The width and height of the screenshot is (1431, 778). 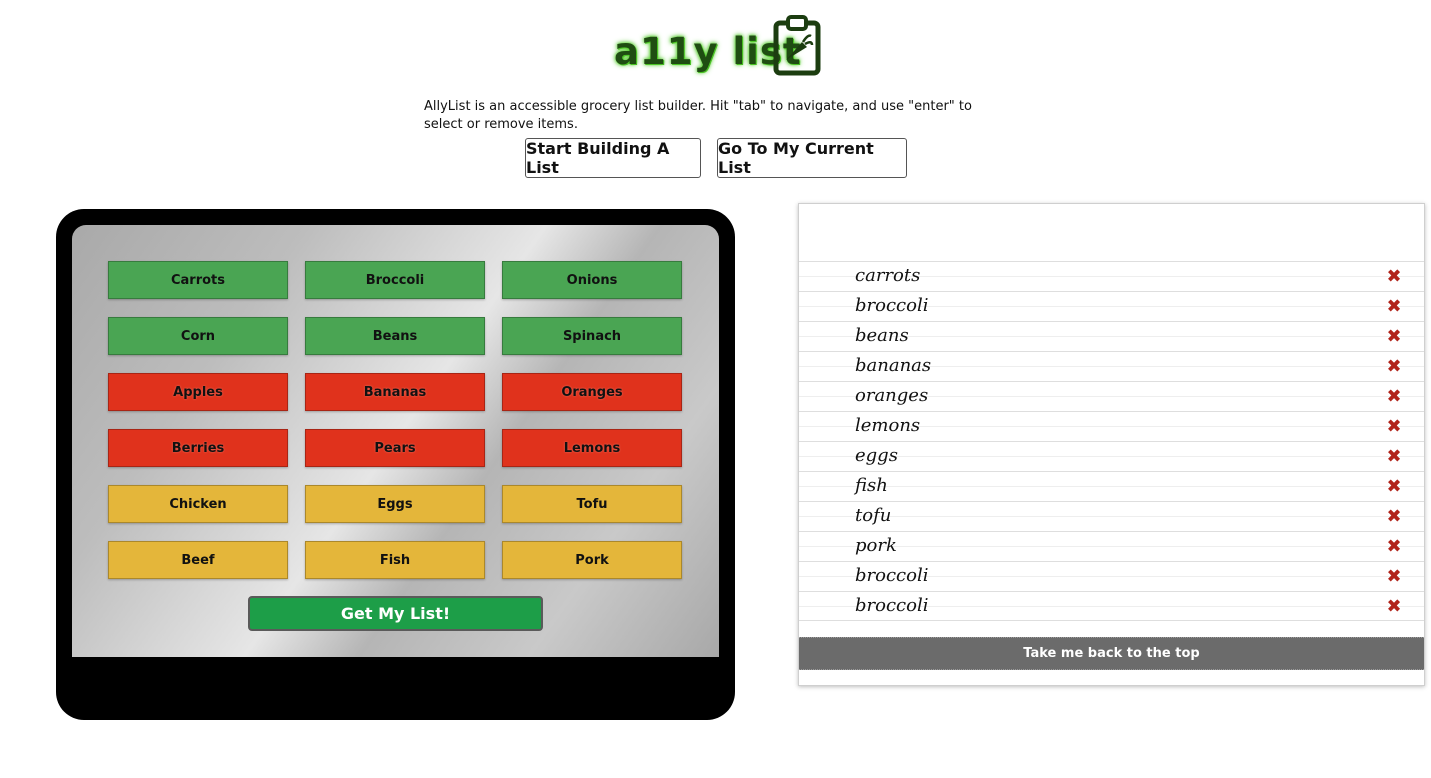 I want to click on list-item: carrots ✖, so click(x=1111, y=276).